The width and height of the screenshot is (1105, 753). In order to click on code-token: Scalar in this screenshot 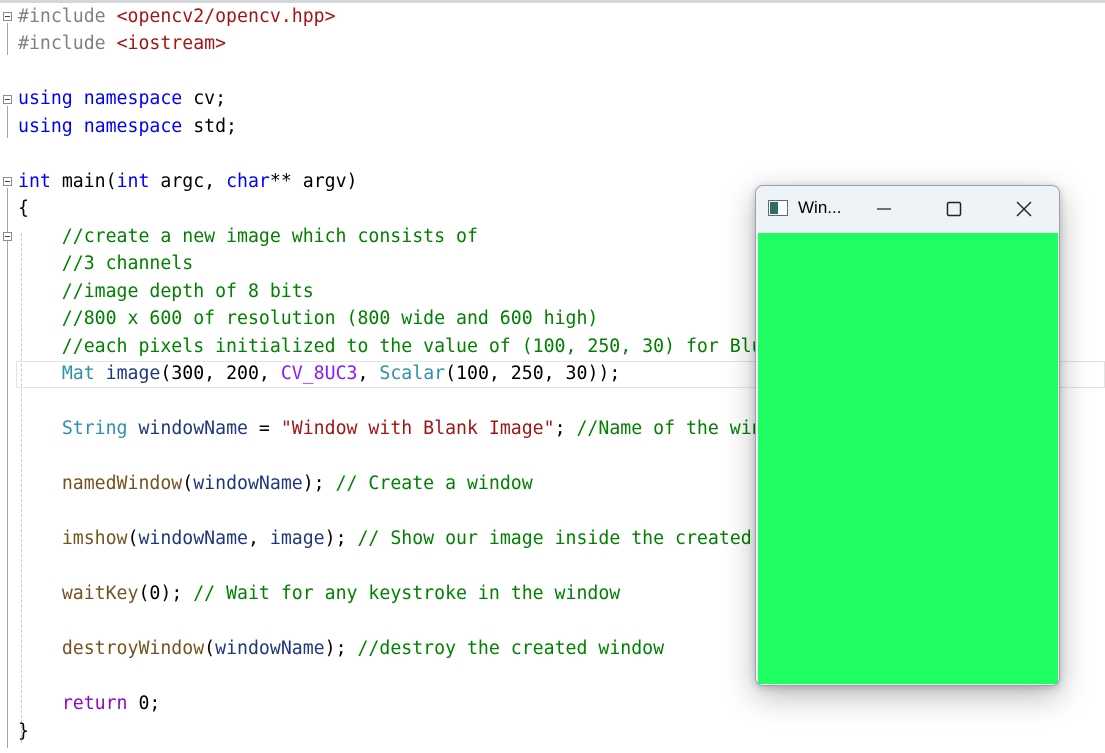, I will do `click(412, 373)`.